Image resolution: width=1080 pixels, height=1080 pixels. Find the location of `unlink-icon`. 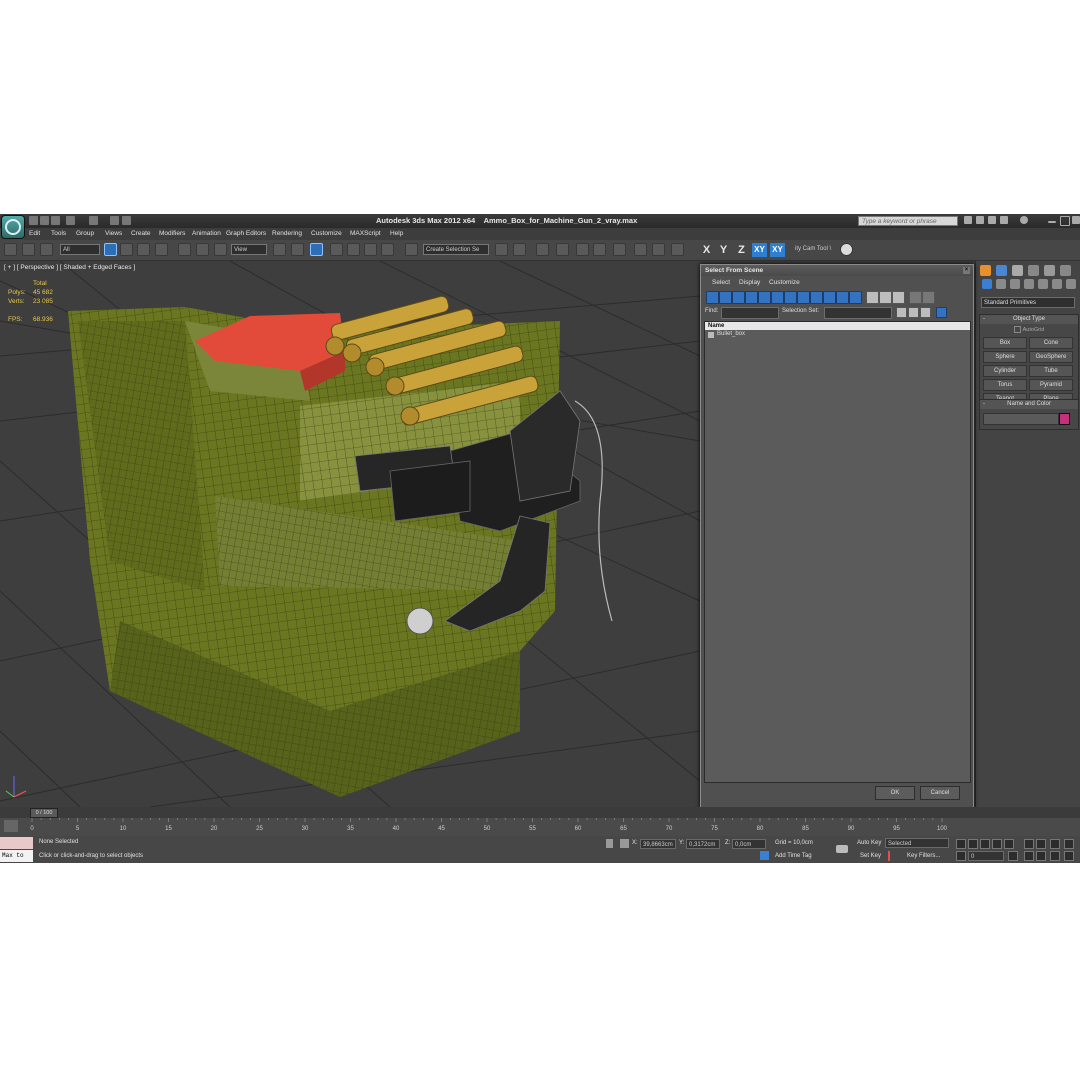

unlink-icon is located at coordinates (28, 249).